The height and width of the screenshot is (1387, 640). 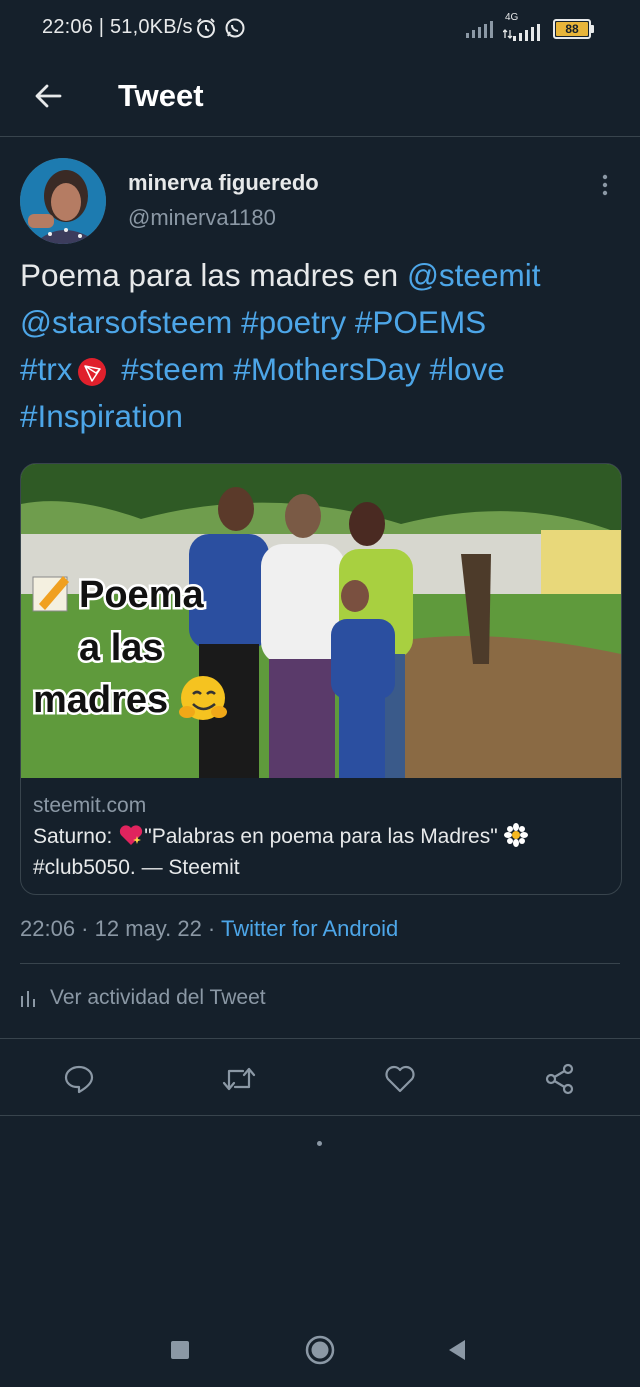 What do you see at coordinates (202, 218) in the screenshot?
I see `author-handle: @minerva1180` at bounding box center [202, 218].